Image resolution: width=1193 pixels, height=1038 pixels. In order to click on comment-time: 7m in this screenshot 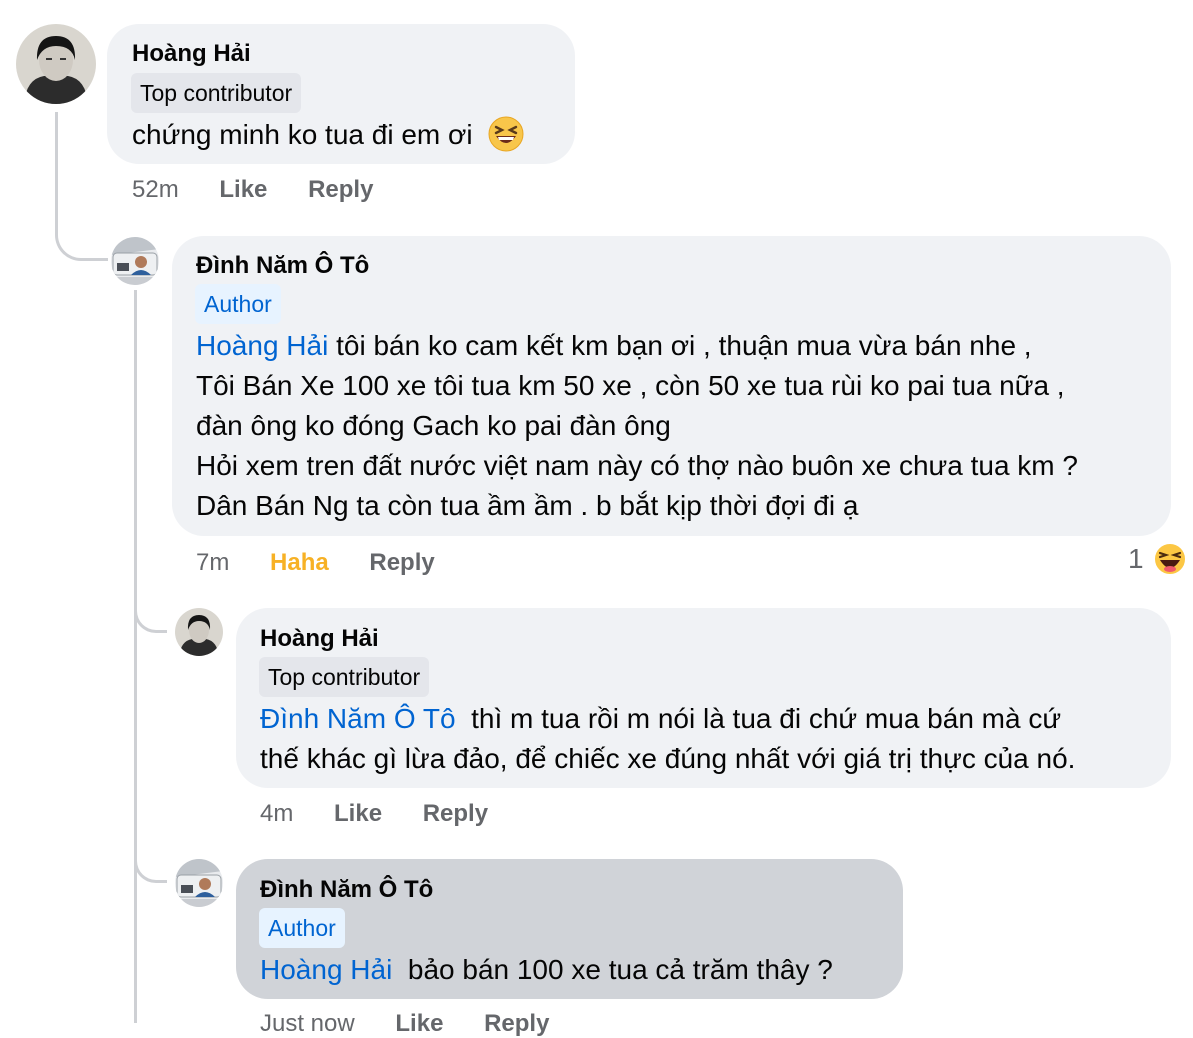, I will do `click(212, 562)`.